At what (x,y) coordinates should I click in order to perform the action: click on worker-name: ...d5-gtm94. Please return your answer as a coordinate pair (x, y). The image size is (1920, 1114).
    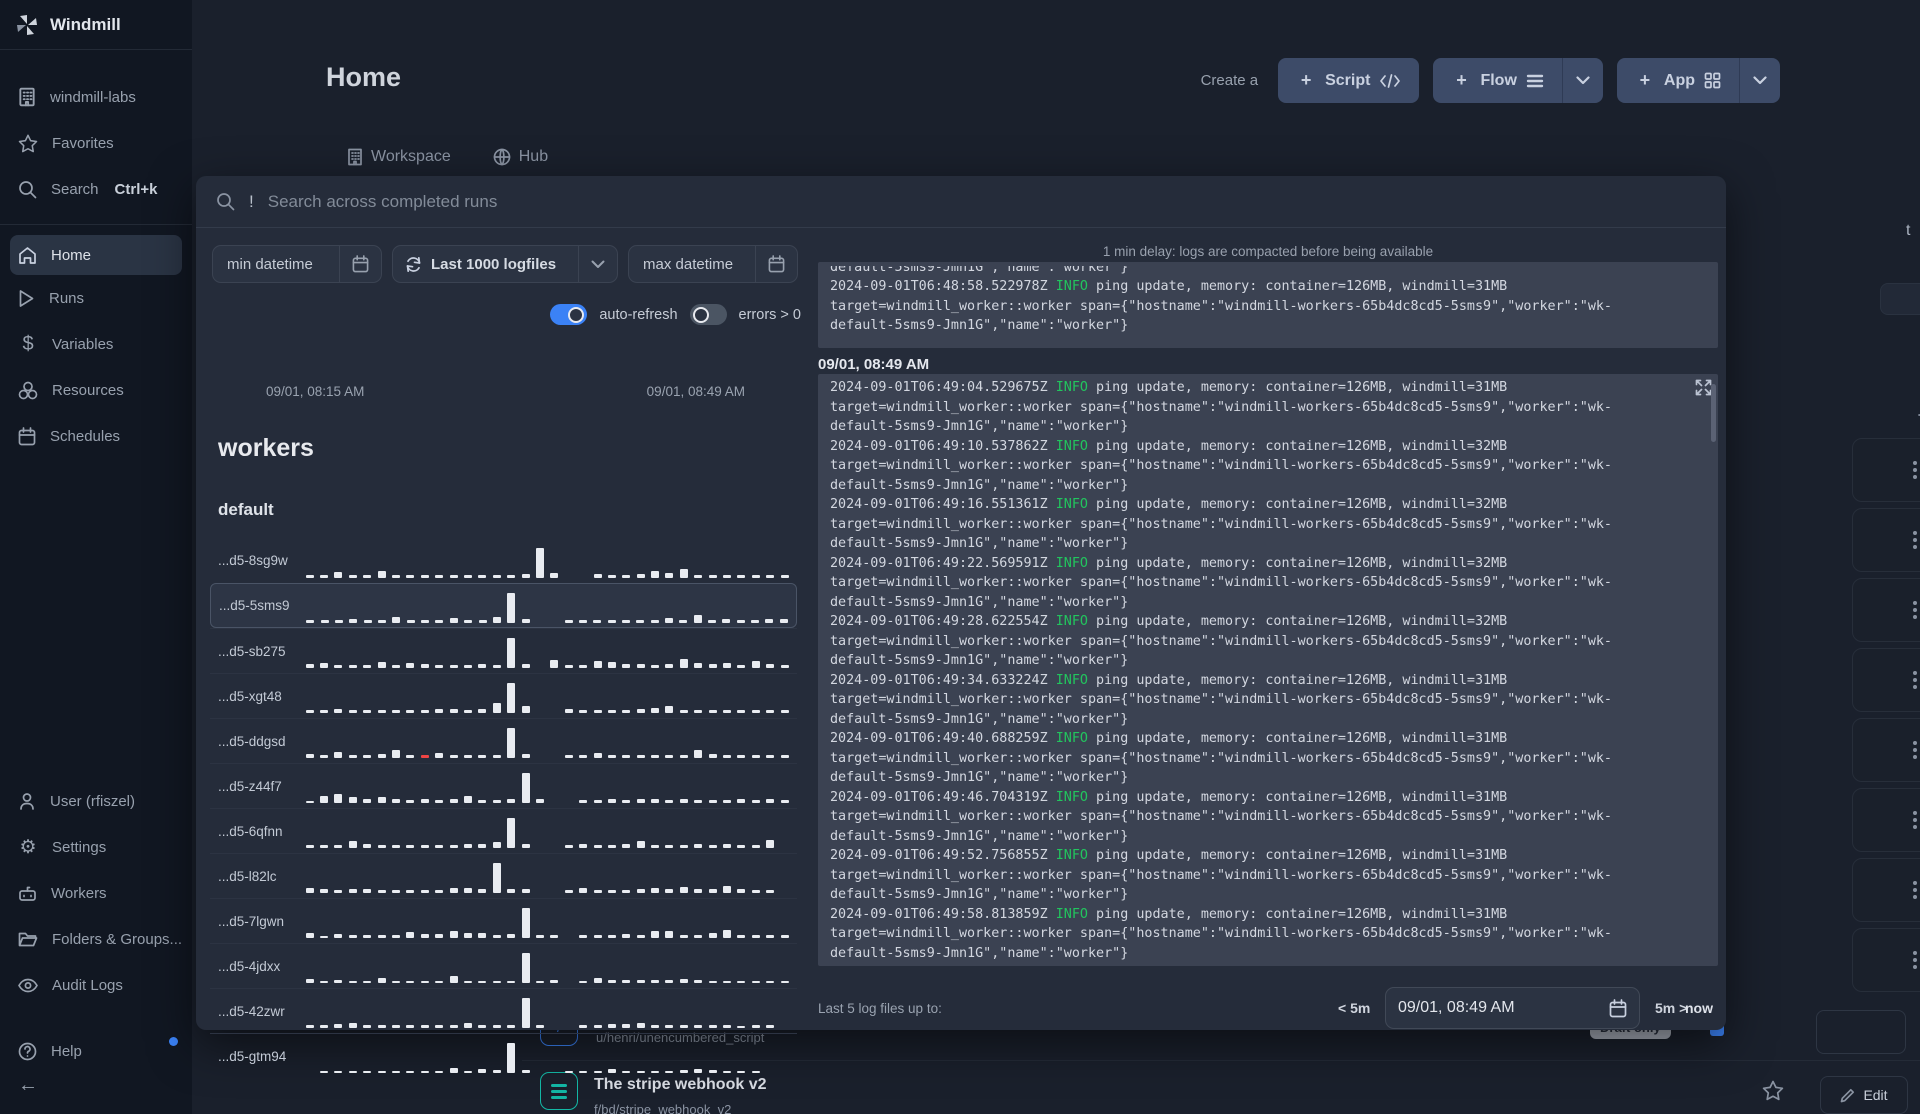
    Looking at the image, I should click on (252, 1056).